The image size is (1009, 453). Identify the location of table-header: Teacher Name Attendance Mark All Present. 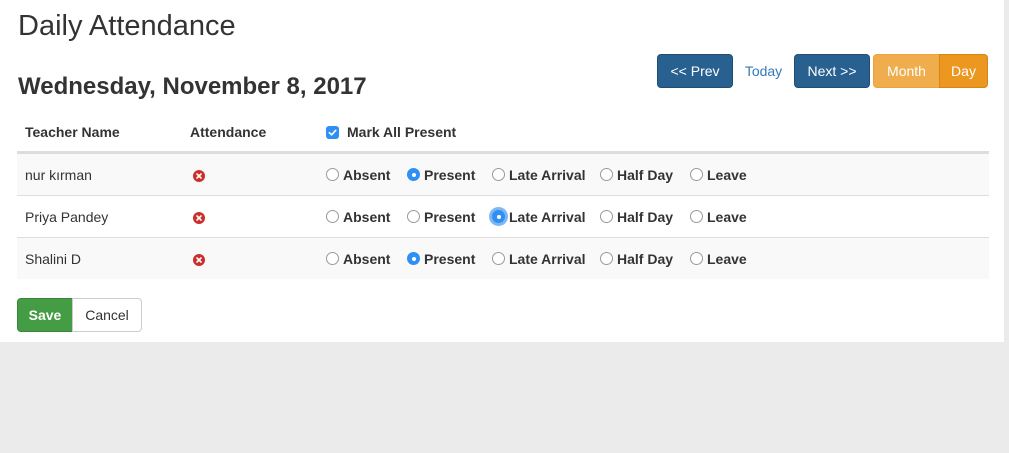
(503, 133).